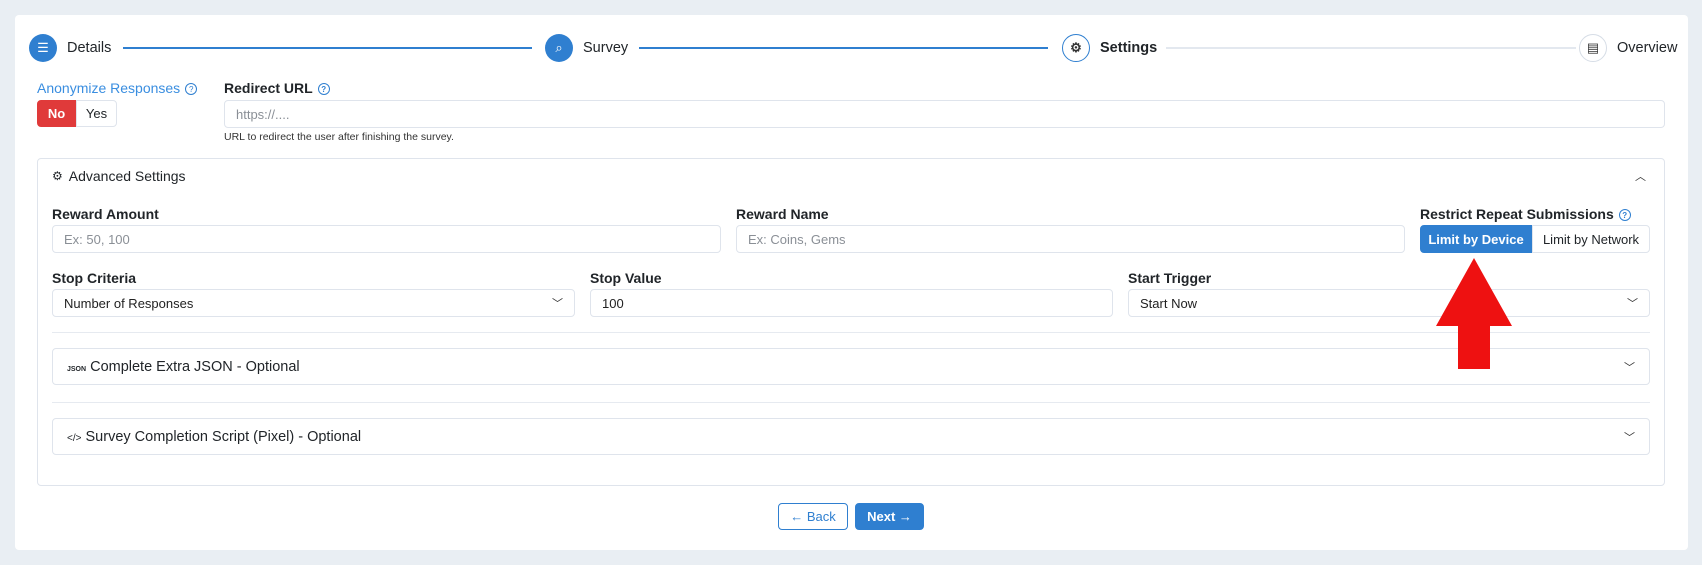 This screenshot has width=1702, height=565. I want to click on anonymize-yes-button: Yes, so click(96, 113).